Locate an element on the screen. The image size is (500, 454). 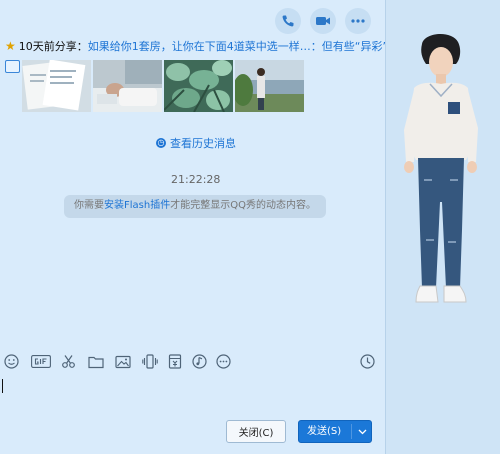
qzone-badge-icon is located at coordinates (12, 66).